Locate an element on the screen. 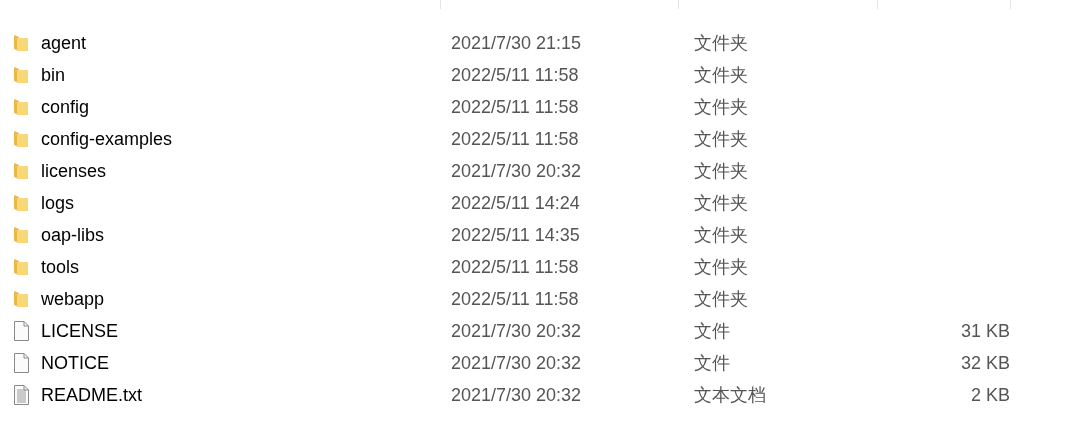  file-name: config-examples is located at coordinates (107, 139).